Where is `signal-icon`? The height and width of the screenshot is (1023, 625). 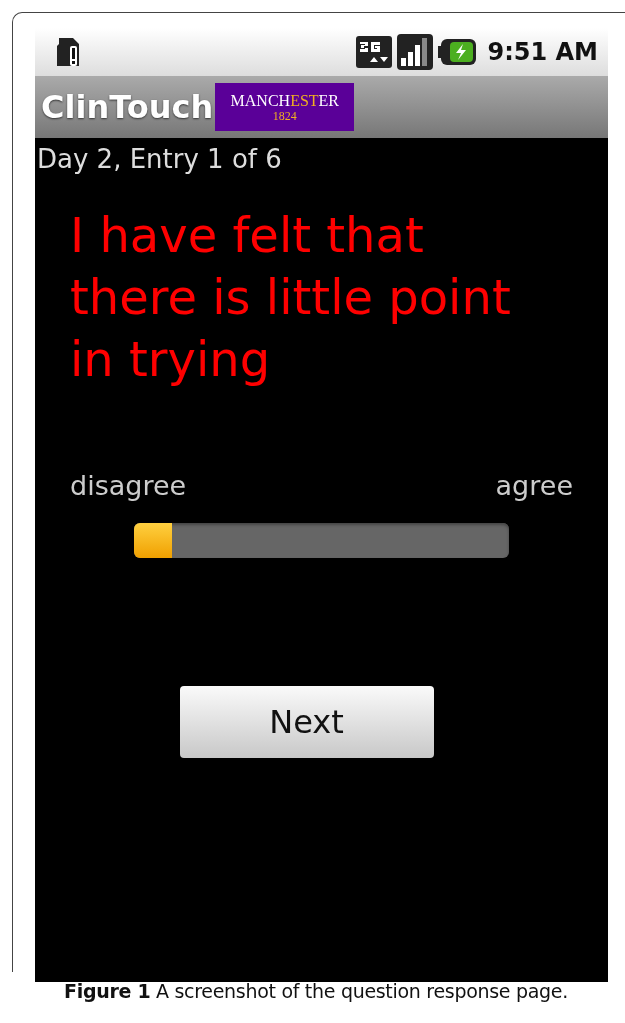
signal-icon is located at coordinates (415, 52).